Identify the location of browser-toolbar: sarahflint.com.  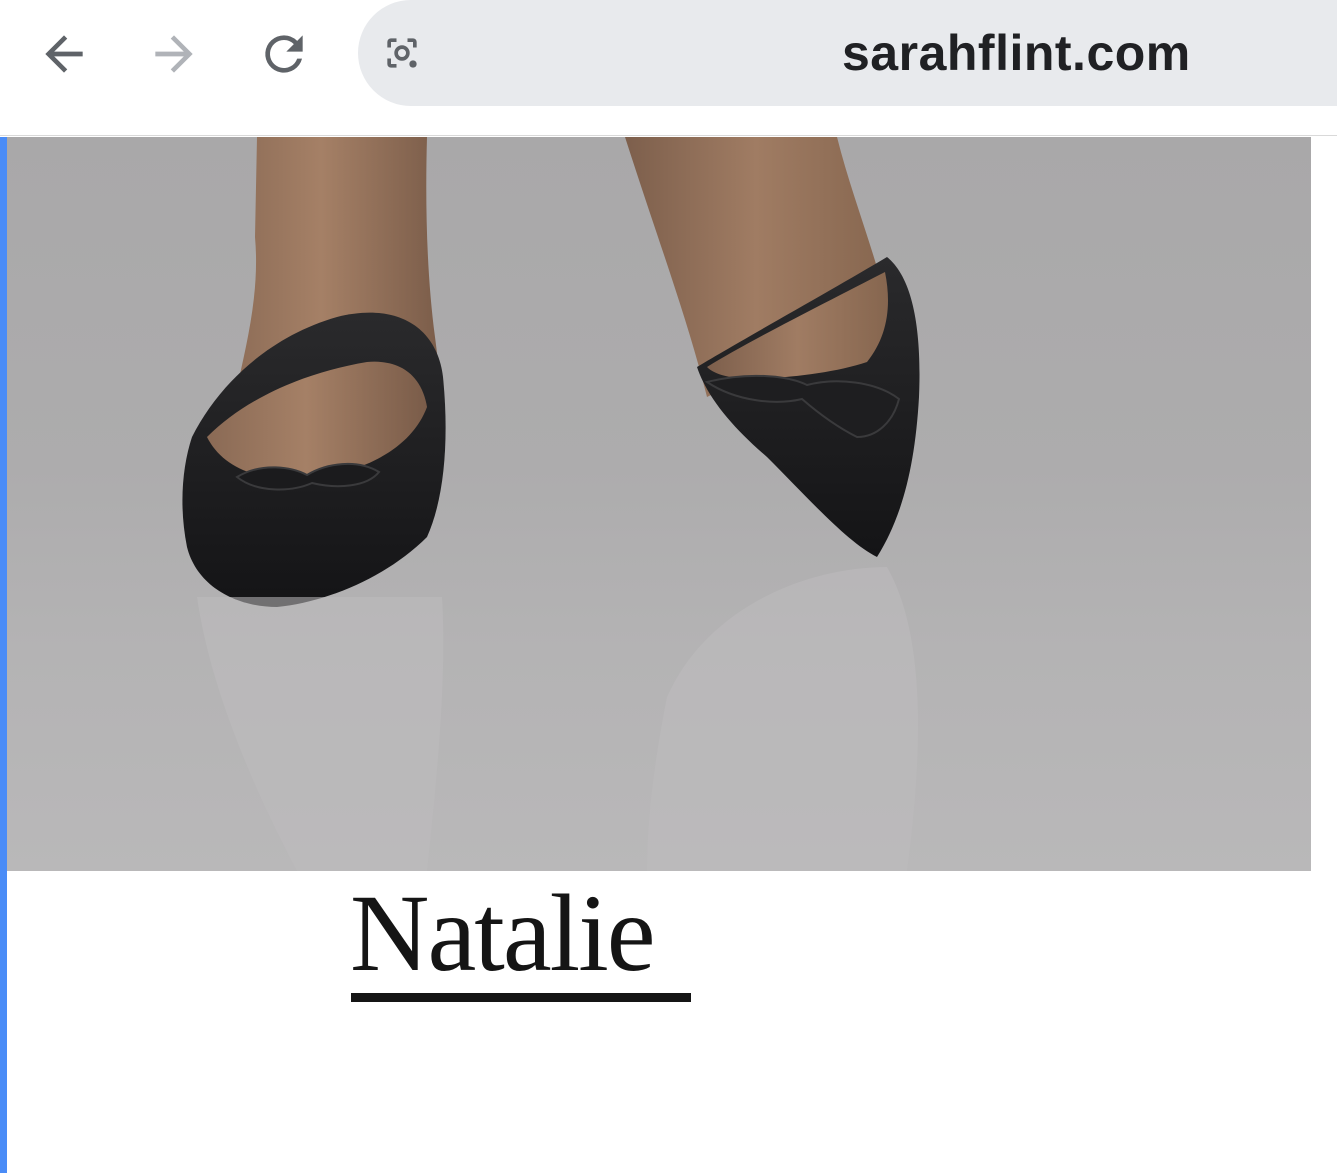
(668, 68).